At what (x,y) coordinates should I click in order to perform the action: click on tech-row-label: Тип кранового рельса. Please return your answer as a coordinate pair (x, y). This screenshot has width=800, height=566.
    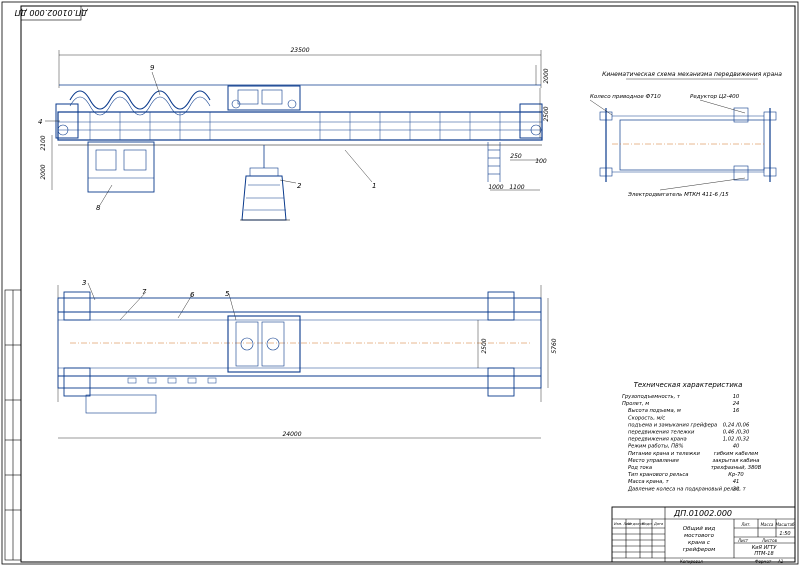
    Looking at the image, I should click on (658, 475).